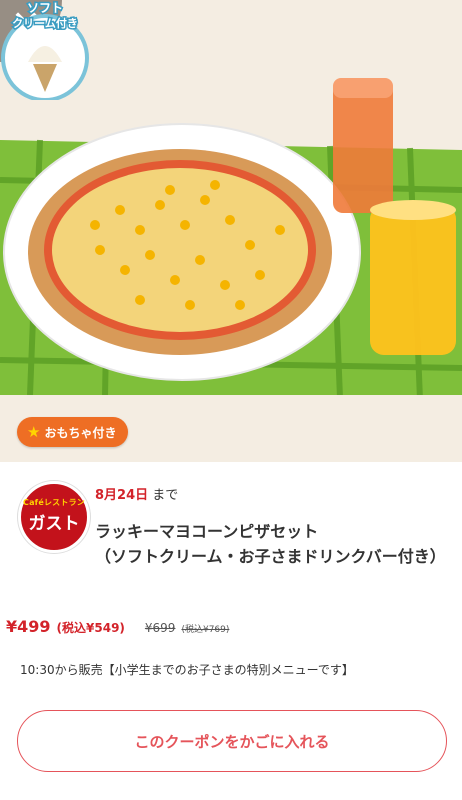  Describe the element at coordinates (45, 8) in the screenshot. I see `soft-cream-badge-line1: ソフト` at that location.